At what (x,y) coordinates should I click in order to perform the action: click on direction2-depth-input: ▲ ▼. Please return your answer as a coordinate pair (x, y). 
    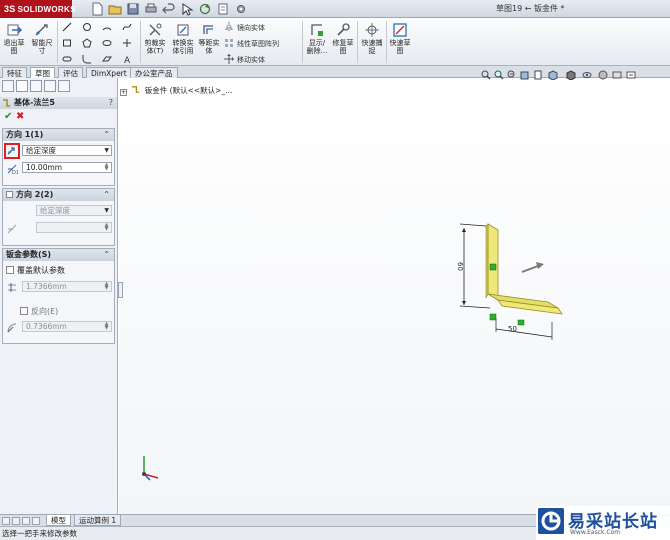
    Looking at the image, I should click on (74, 227).